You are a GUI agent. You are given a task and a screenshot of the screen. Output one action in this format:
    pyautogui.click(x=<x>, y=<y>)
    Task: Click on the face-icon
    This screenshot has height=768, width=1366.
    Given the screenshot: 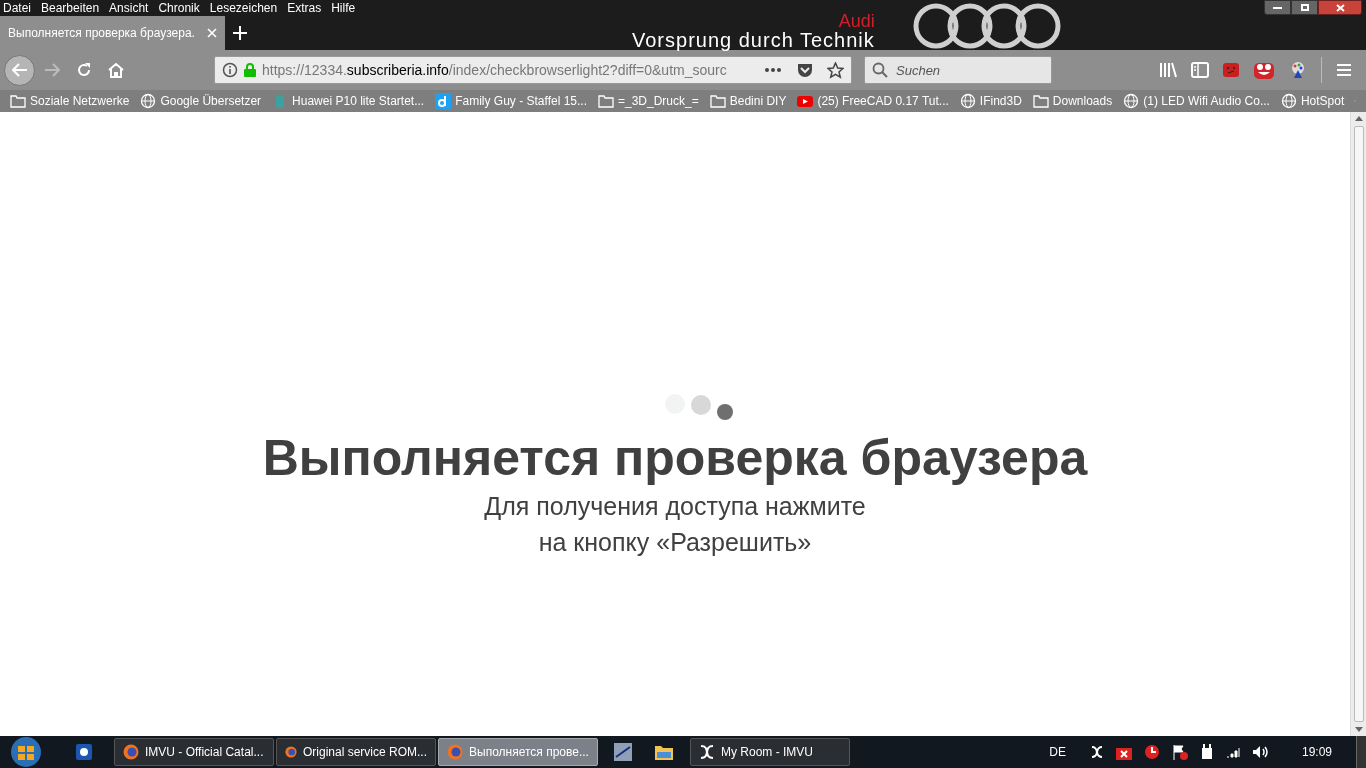 What is the action you would take?
    pyautogui.click(x=1231, y=70)
    